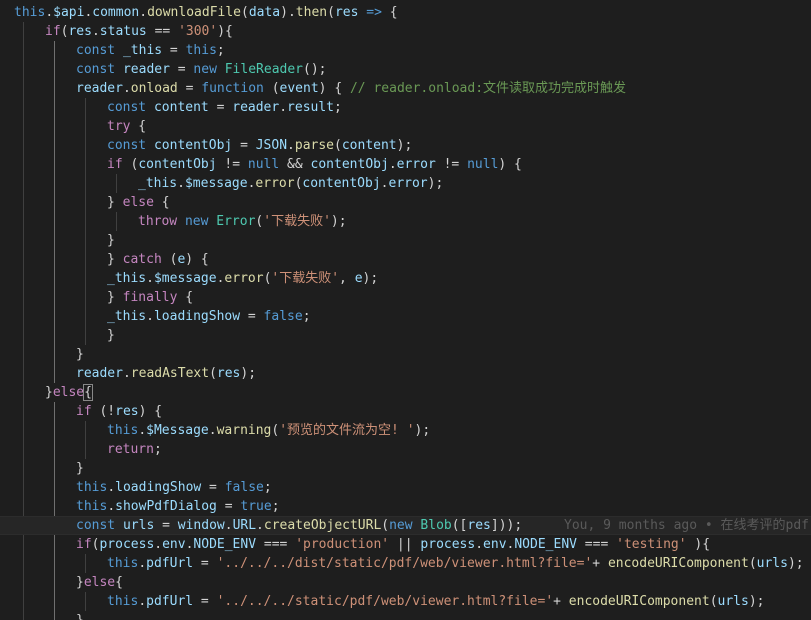 The image size is (811, 620). Describe the element at coordinates (405, 50) in the screenshot. I see `code-line: const _this = this;` at that location.